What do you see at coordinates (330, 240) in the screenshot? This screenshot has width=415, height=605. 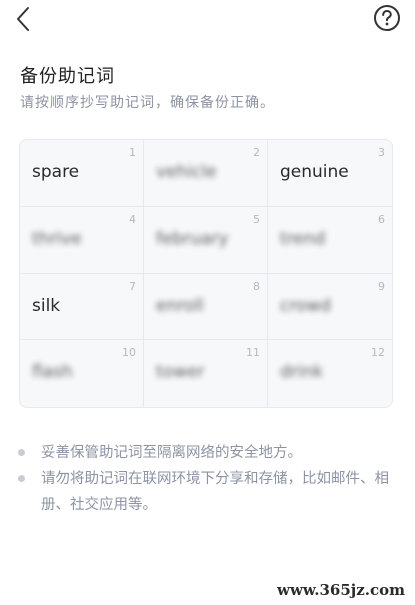 I see `mnemonic-cell: 6 trend` at bounding box center [330, 240].